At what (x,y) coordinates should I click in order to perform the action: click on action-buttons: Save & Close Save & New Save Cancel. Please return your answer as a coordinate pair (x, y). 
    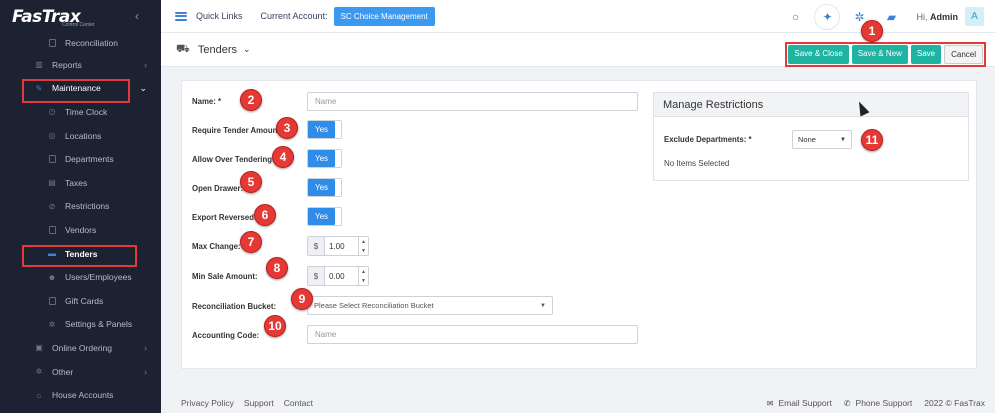
    Looking at the image, I should click on (885, 54).